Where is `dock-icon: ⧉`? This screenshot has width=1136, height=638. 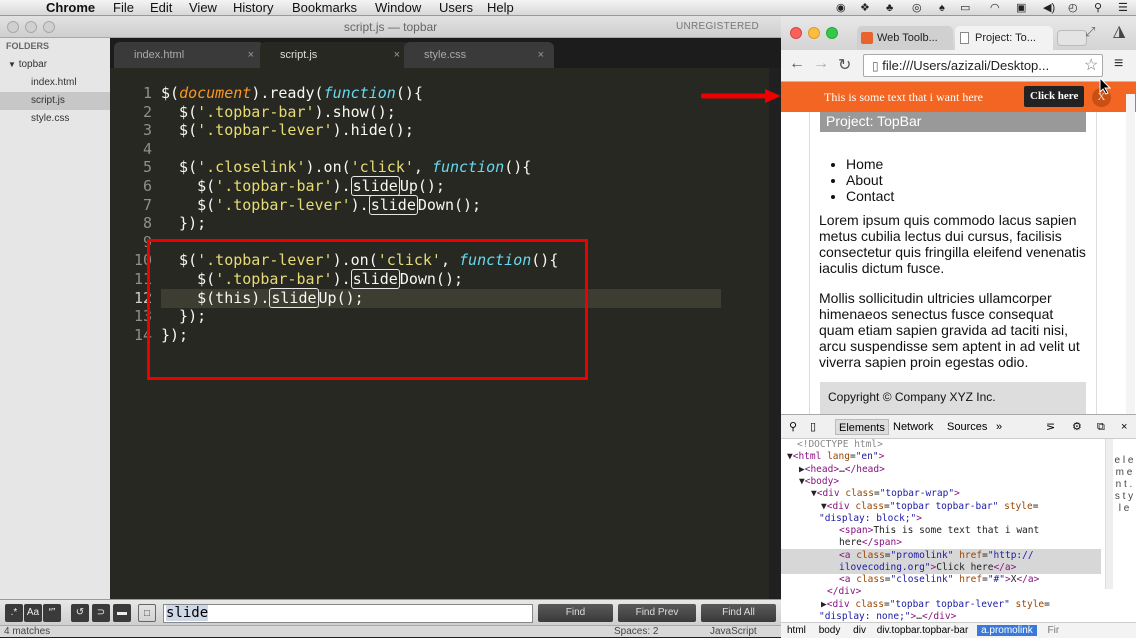
dock-icon: ⧉ is located at coordinates (1101, 427).